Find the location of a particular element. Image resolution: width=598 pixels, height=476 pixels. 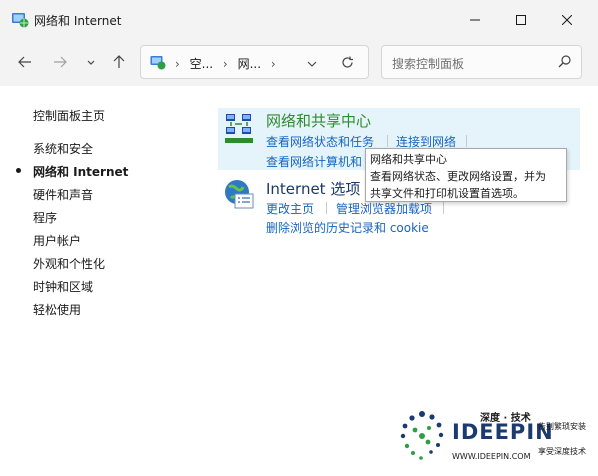

close-icon is located at coordinates (567, 20).